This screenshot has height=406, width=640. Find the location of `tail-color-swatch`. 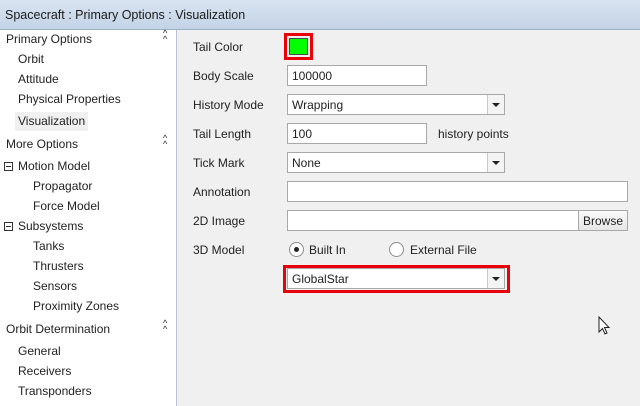

tail-color-swatch is located at coordinates (298, 46).